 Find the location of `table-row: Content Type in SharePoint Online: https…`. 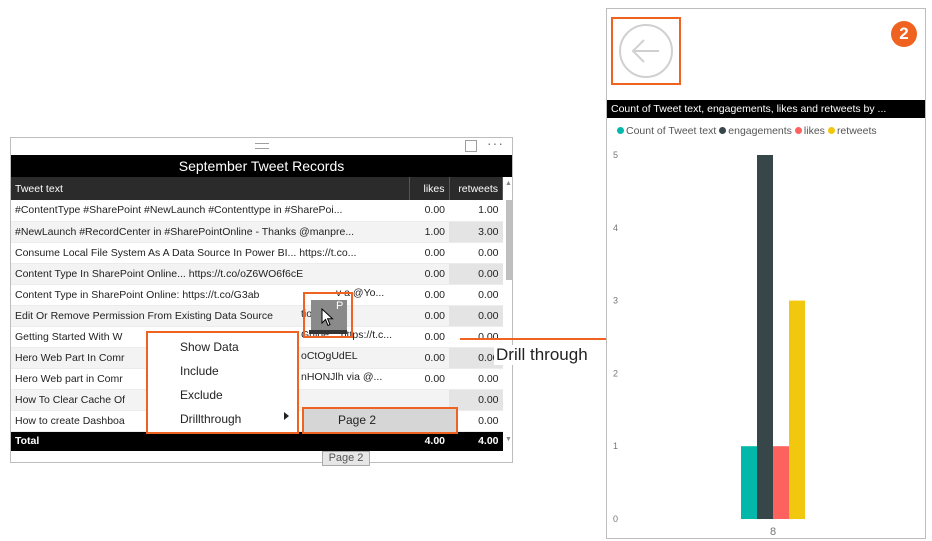

table-row: Content Type in SharePoint Online: https… is located at coordinates (257, 295).